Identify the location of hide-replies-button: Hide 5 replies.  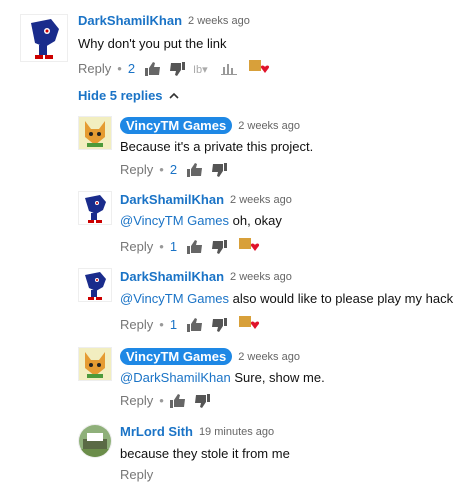
(128, 95).